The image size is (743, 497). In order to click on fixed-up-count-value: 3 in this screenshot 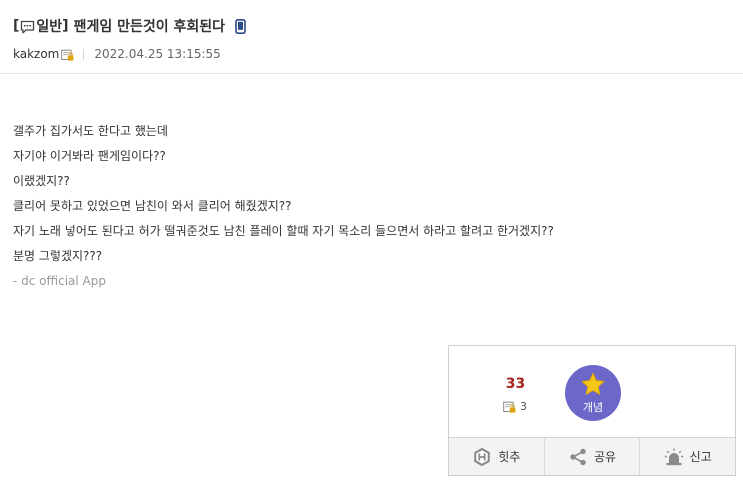, I will do `click(523, 406)`.